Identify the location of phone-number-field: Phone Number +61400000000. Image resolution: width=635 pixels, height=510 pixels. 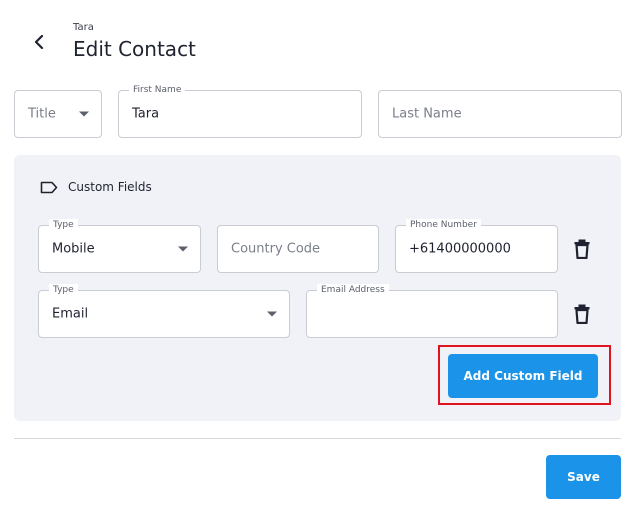
(476, 246).